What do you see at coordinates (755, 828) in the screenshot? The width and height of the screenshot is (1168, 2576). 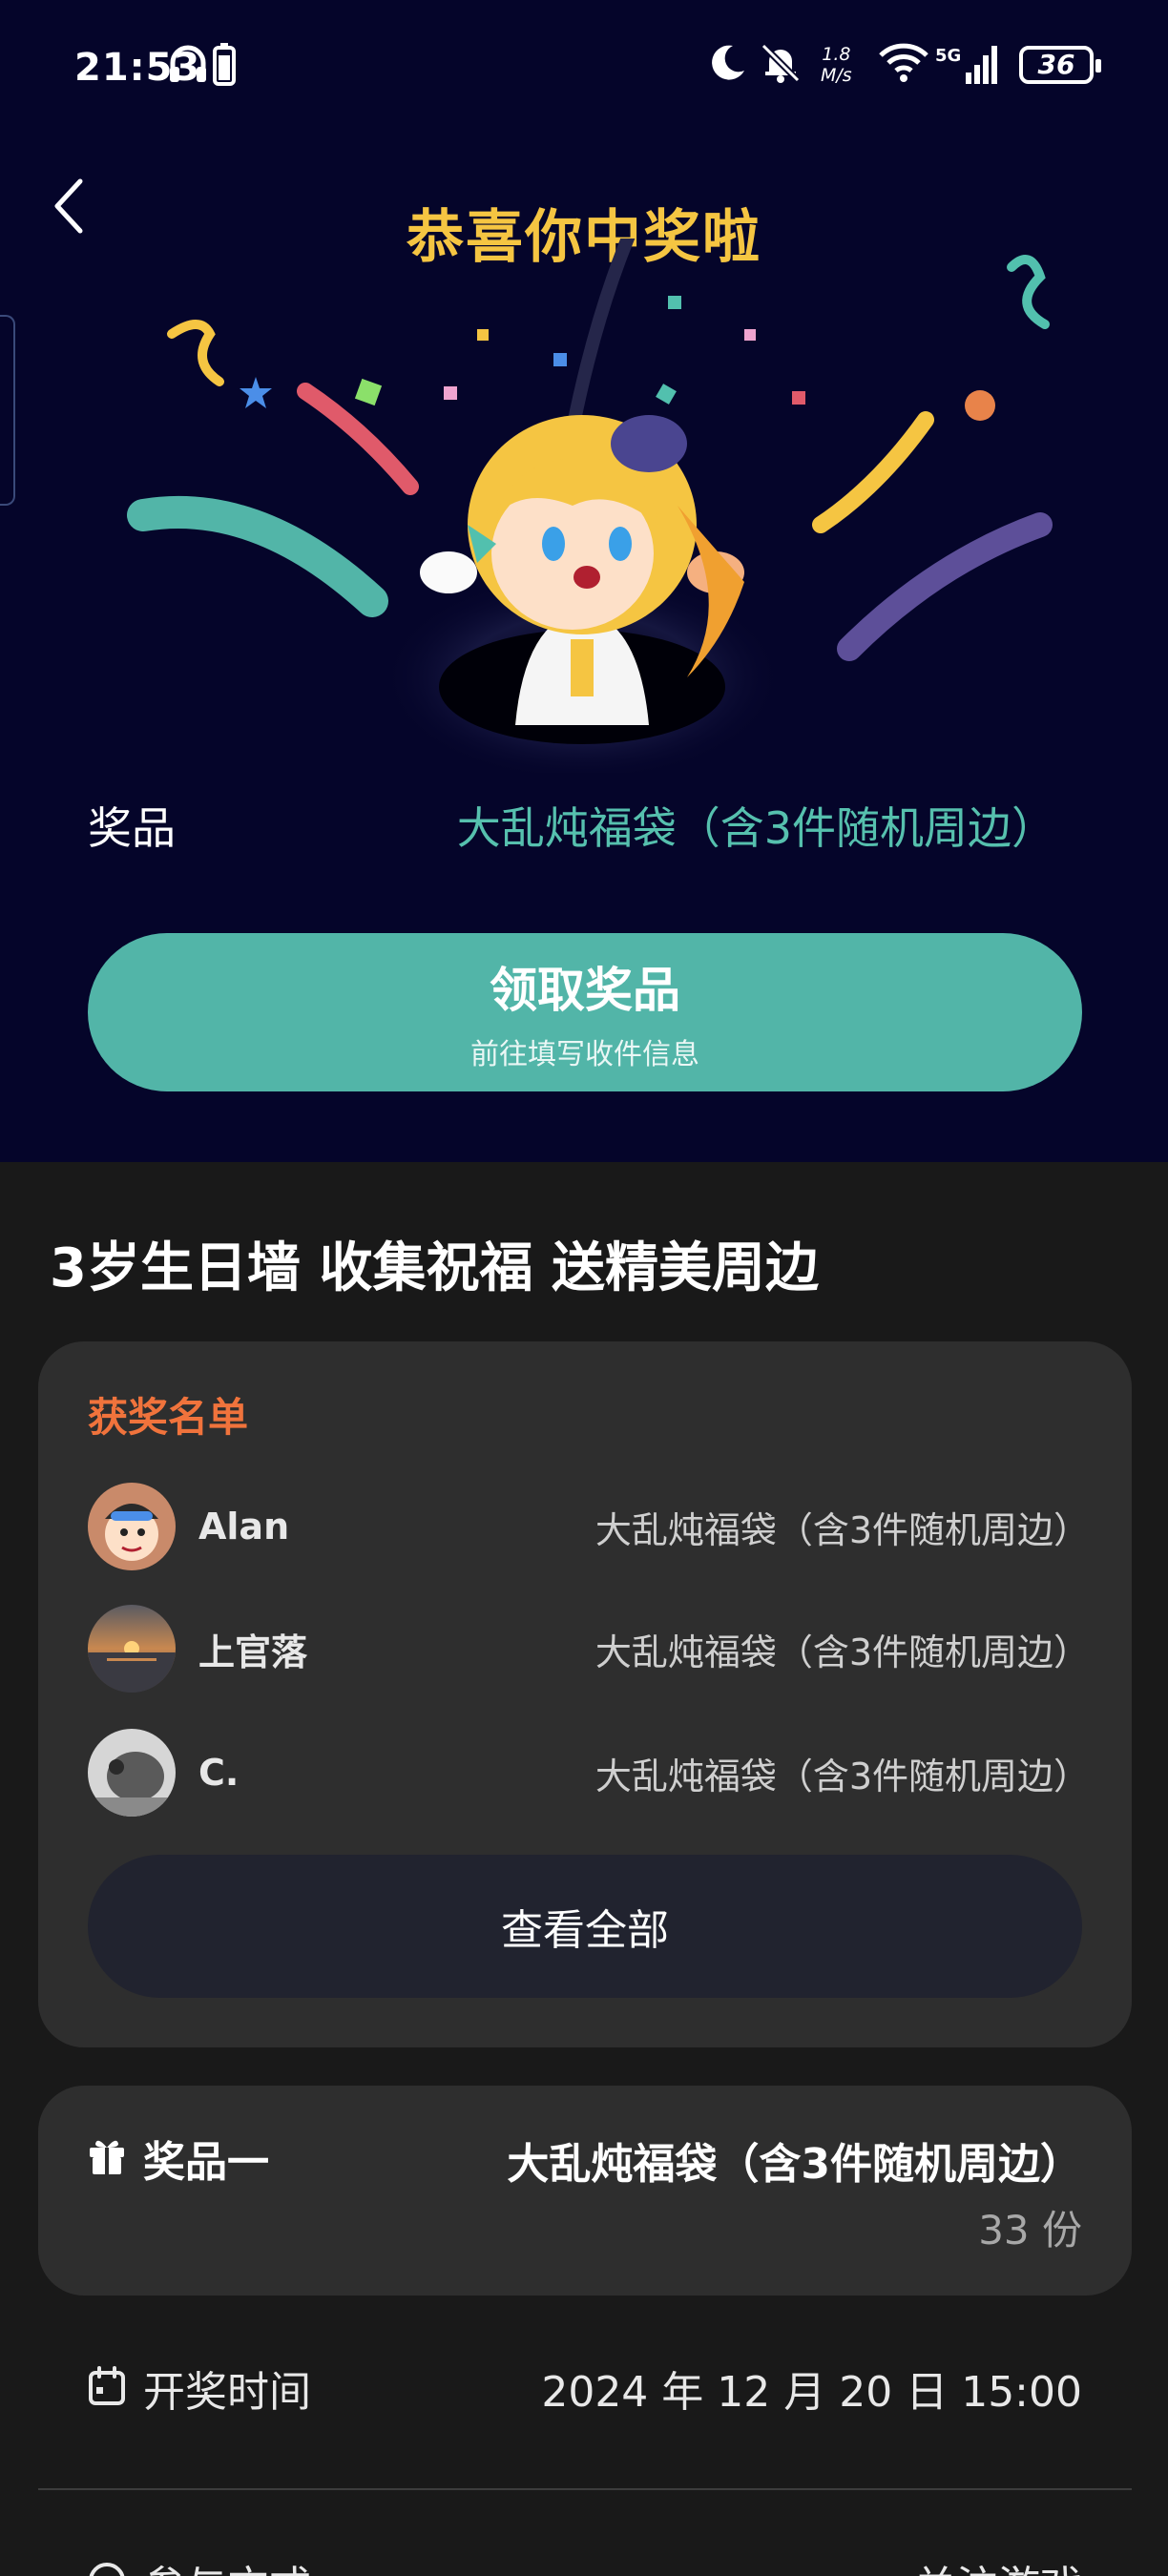 I see `prize-value: 大乱炖福袋（含3件随机周边）` at bounding box center [755, 828].